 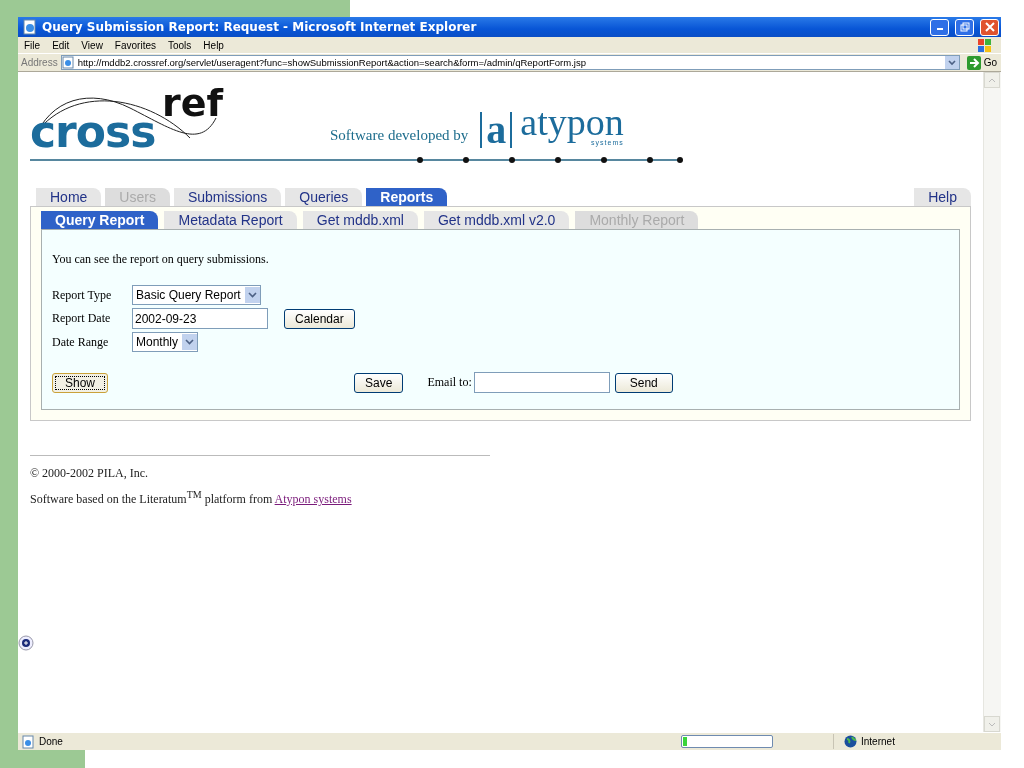 I want to click on menu-item: Tools, so click(x=180, y=45).